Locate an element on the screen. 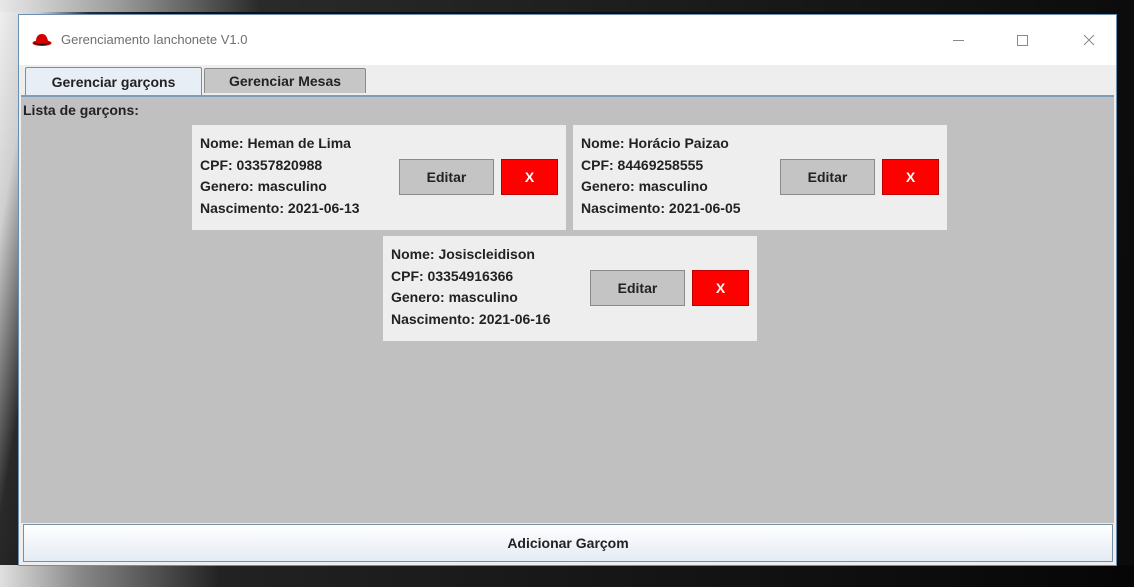 This screenshot has height=587, width=1134. close-button is located at coordinates (1089, 40).